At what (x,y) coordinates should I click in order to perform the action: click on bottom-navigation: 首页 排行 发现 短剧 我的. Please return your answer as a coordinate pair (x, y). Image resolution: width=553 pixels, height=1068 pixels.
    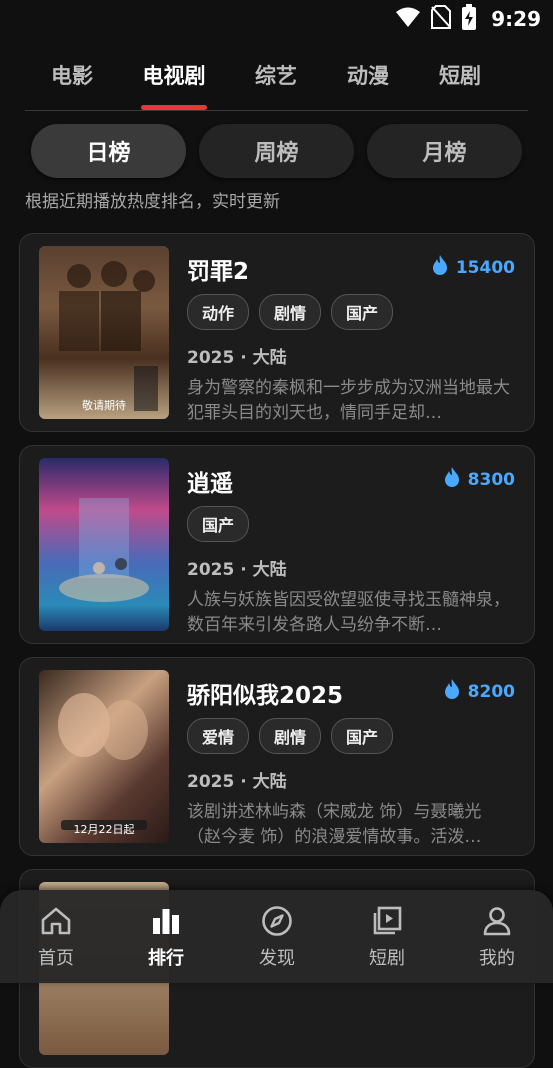
    Looking at the image, I should click on (276, 936).